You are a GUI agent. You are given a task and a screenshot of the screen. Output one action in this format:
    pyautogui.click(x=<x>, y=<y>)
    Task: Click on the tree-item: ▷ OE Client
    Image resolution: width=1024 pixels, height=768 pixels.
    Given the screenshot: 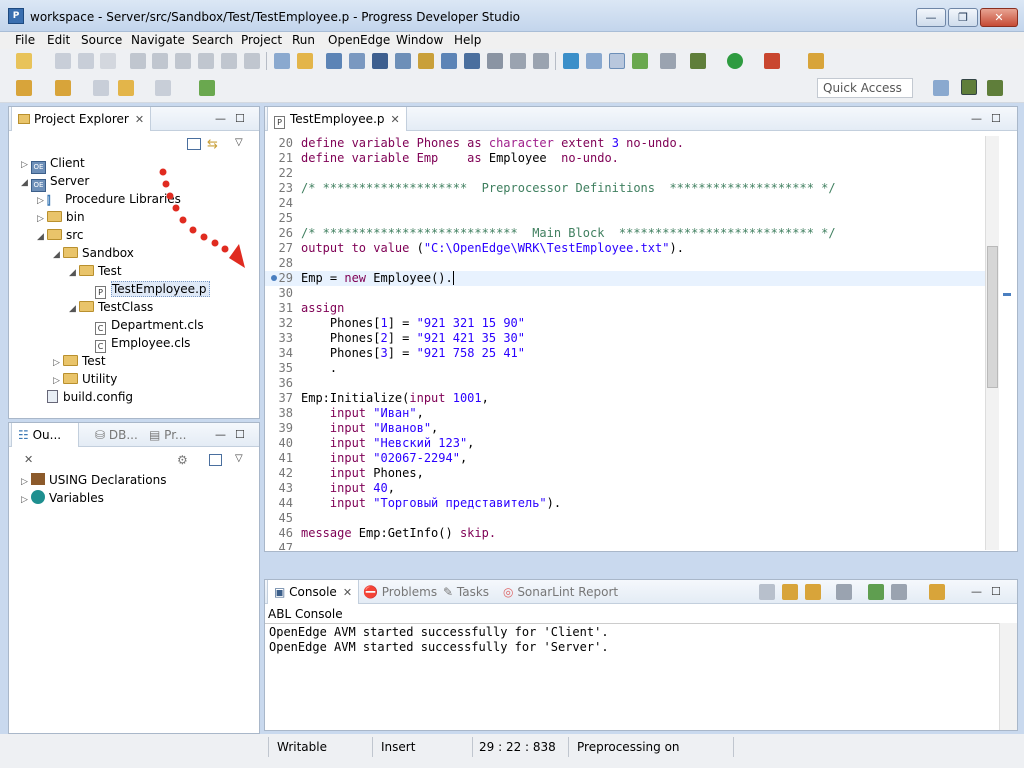 What is the action you would take?
    pyautogui.click(x=53, y=164)
    